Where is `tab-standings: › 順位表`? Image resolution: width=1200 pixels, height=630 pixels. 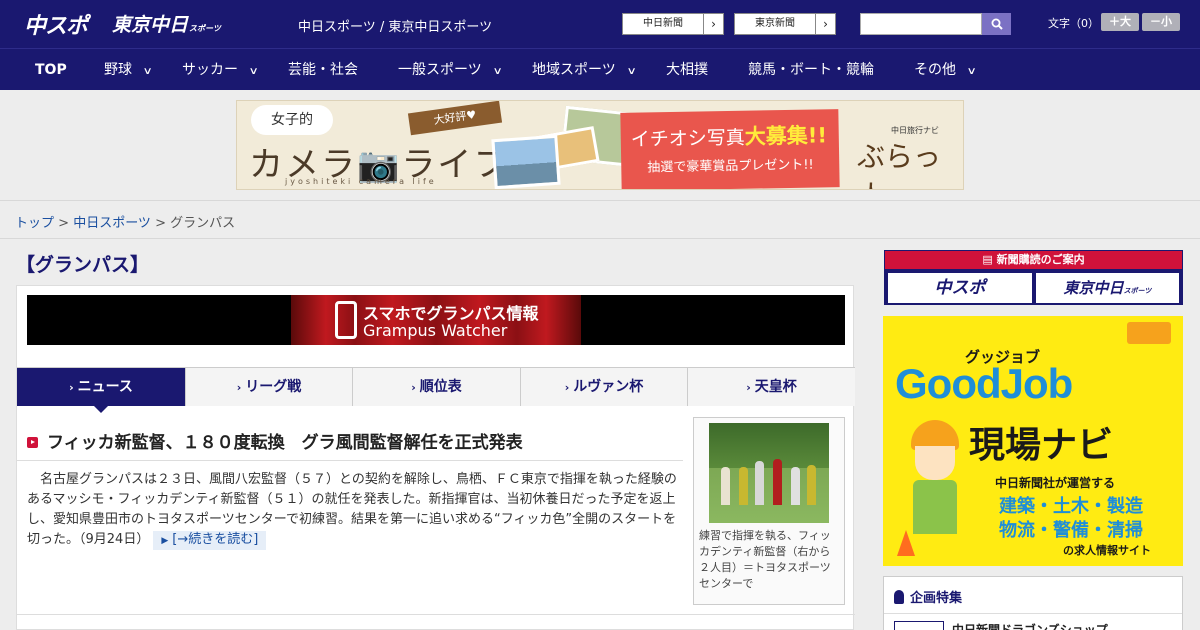
tab-standings: › 順位表 is located at coordinates (437, 387).